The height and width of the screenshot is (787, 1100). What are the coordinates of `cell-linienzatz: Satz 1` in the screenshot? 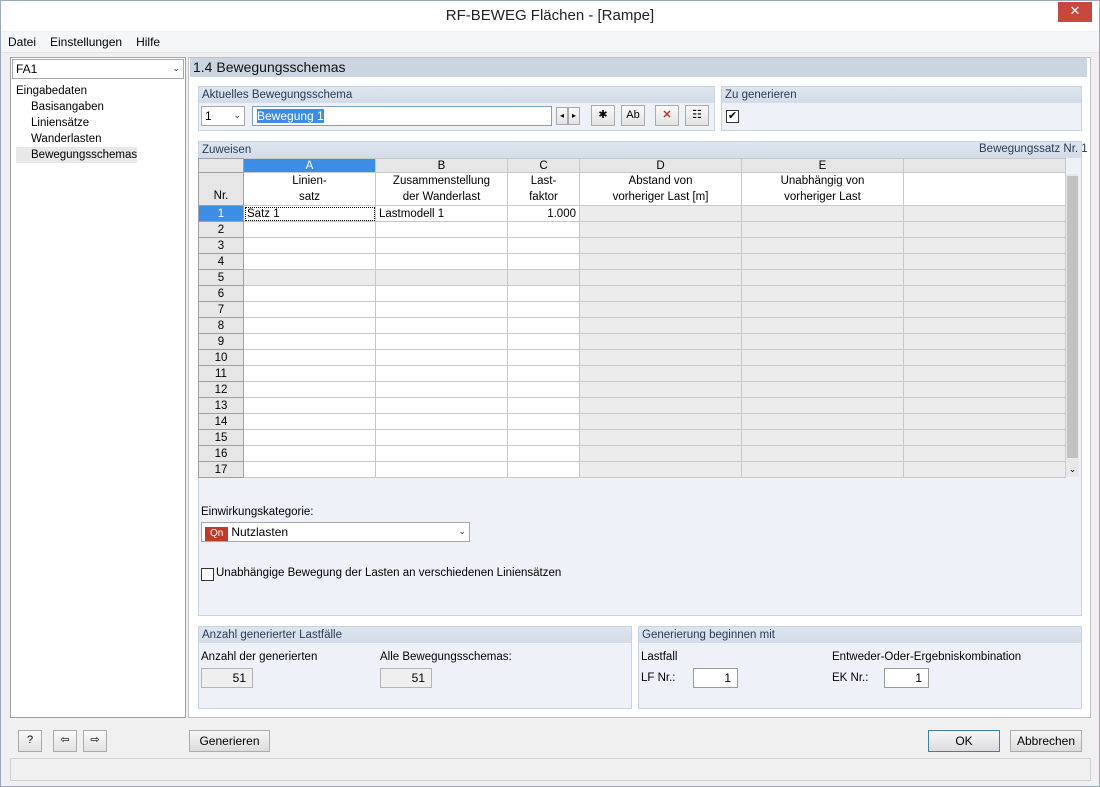 It's located at (309, 213).